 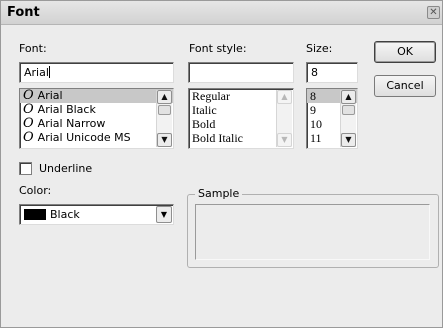 I want to click on chevron-down-icon: ▼, so click(x=164, y=214).